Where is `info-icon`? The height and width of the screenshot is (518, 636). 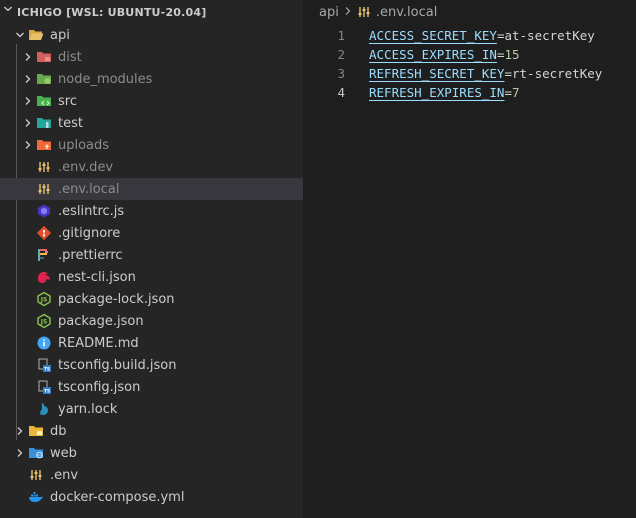 info-icon is located at coordinates (44, 343).